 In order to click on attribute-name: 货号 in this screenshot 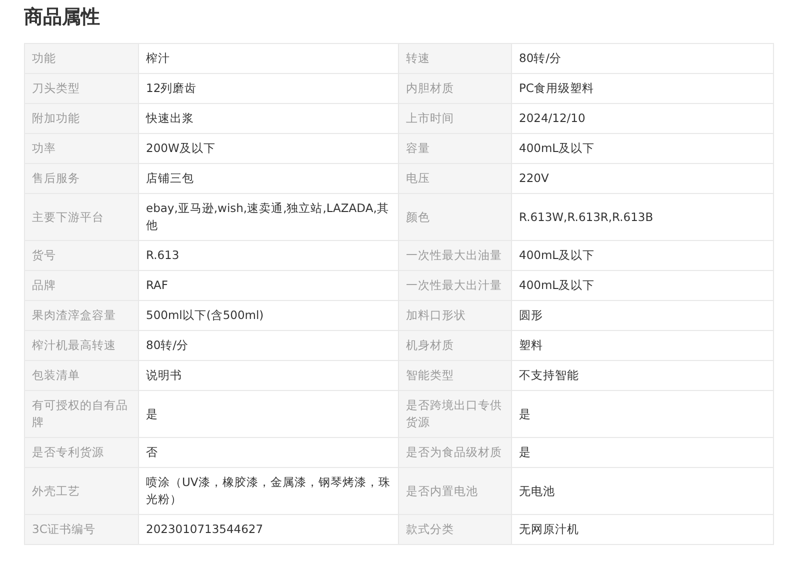, I will do `click(81, 255)`.